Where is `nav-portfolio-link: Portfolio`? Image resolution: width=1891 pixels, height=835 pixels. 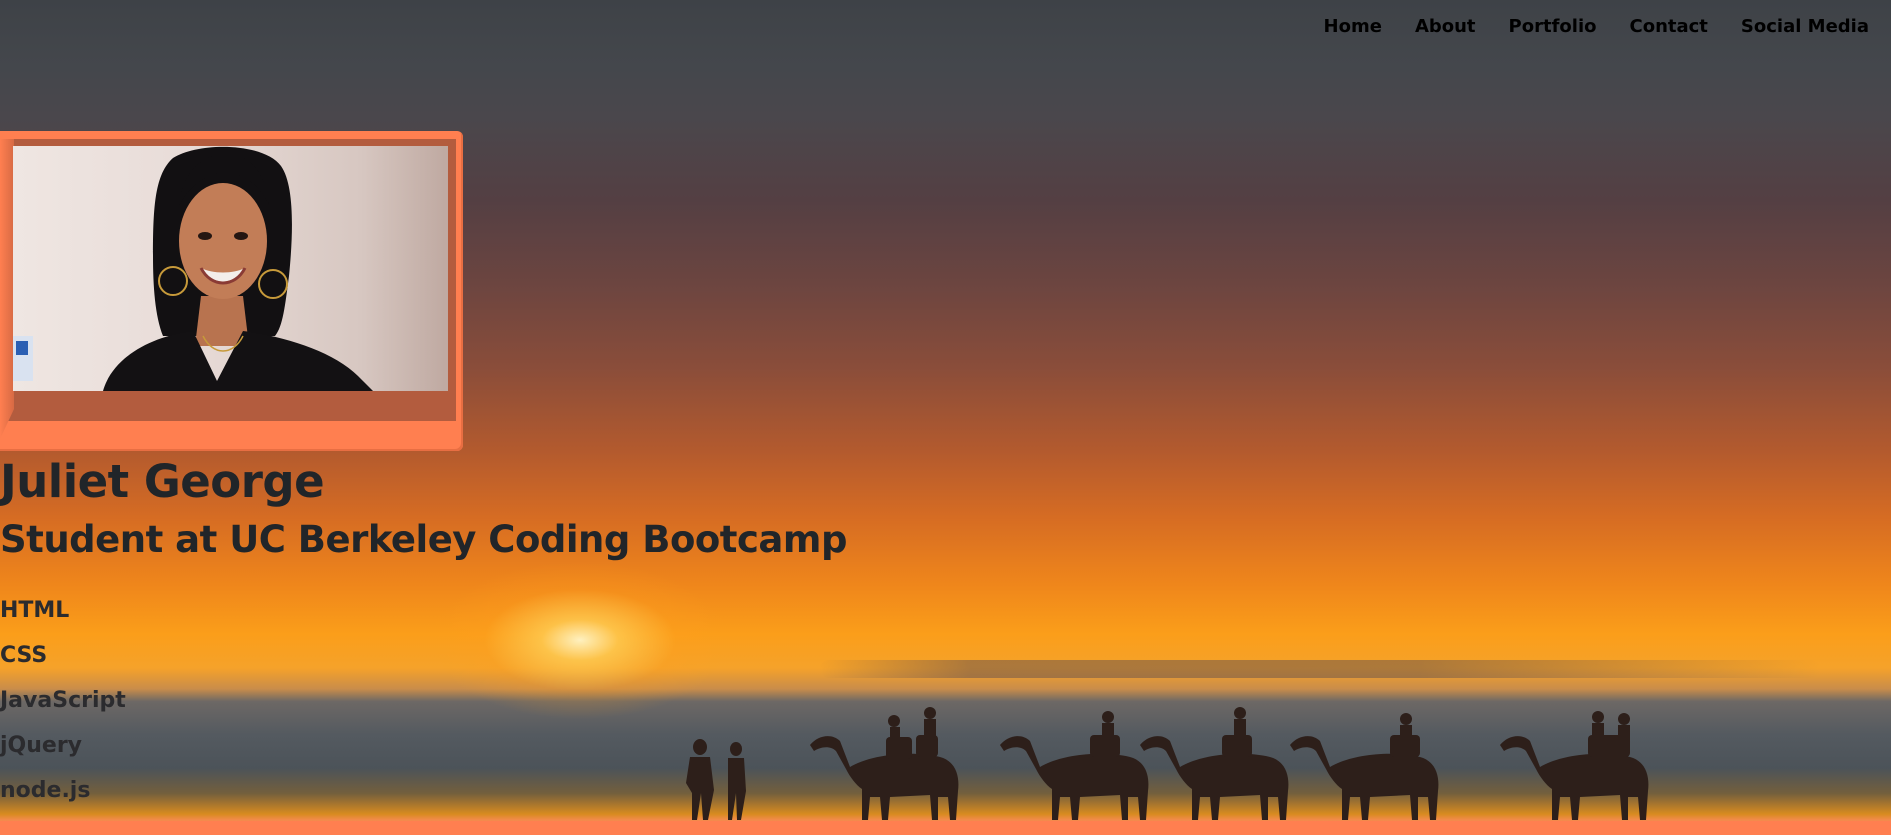
nav-portfolio-link: Portfolio is located at coordinates (1553, 26).